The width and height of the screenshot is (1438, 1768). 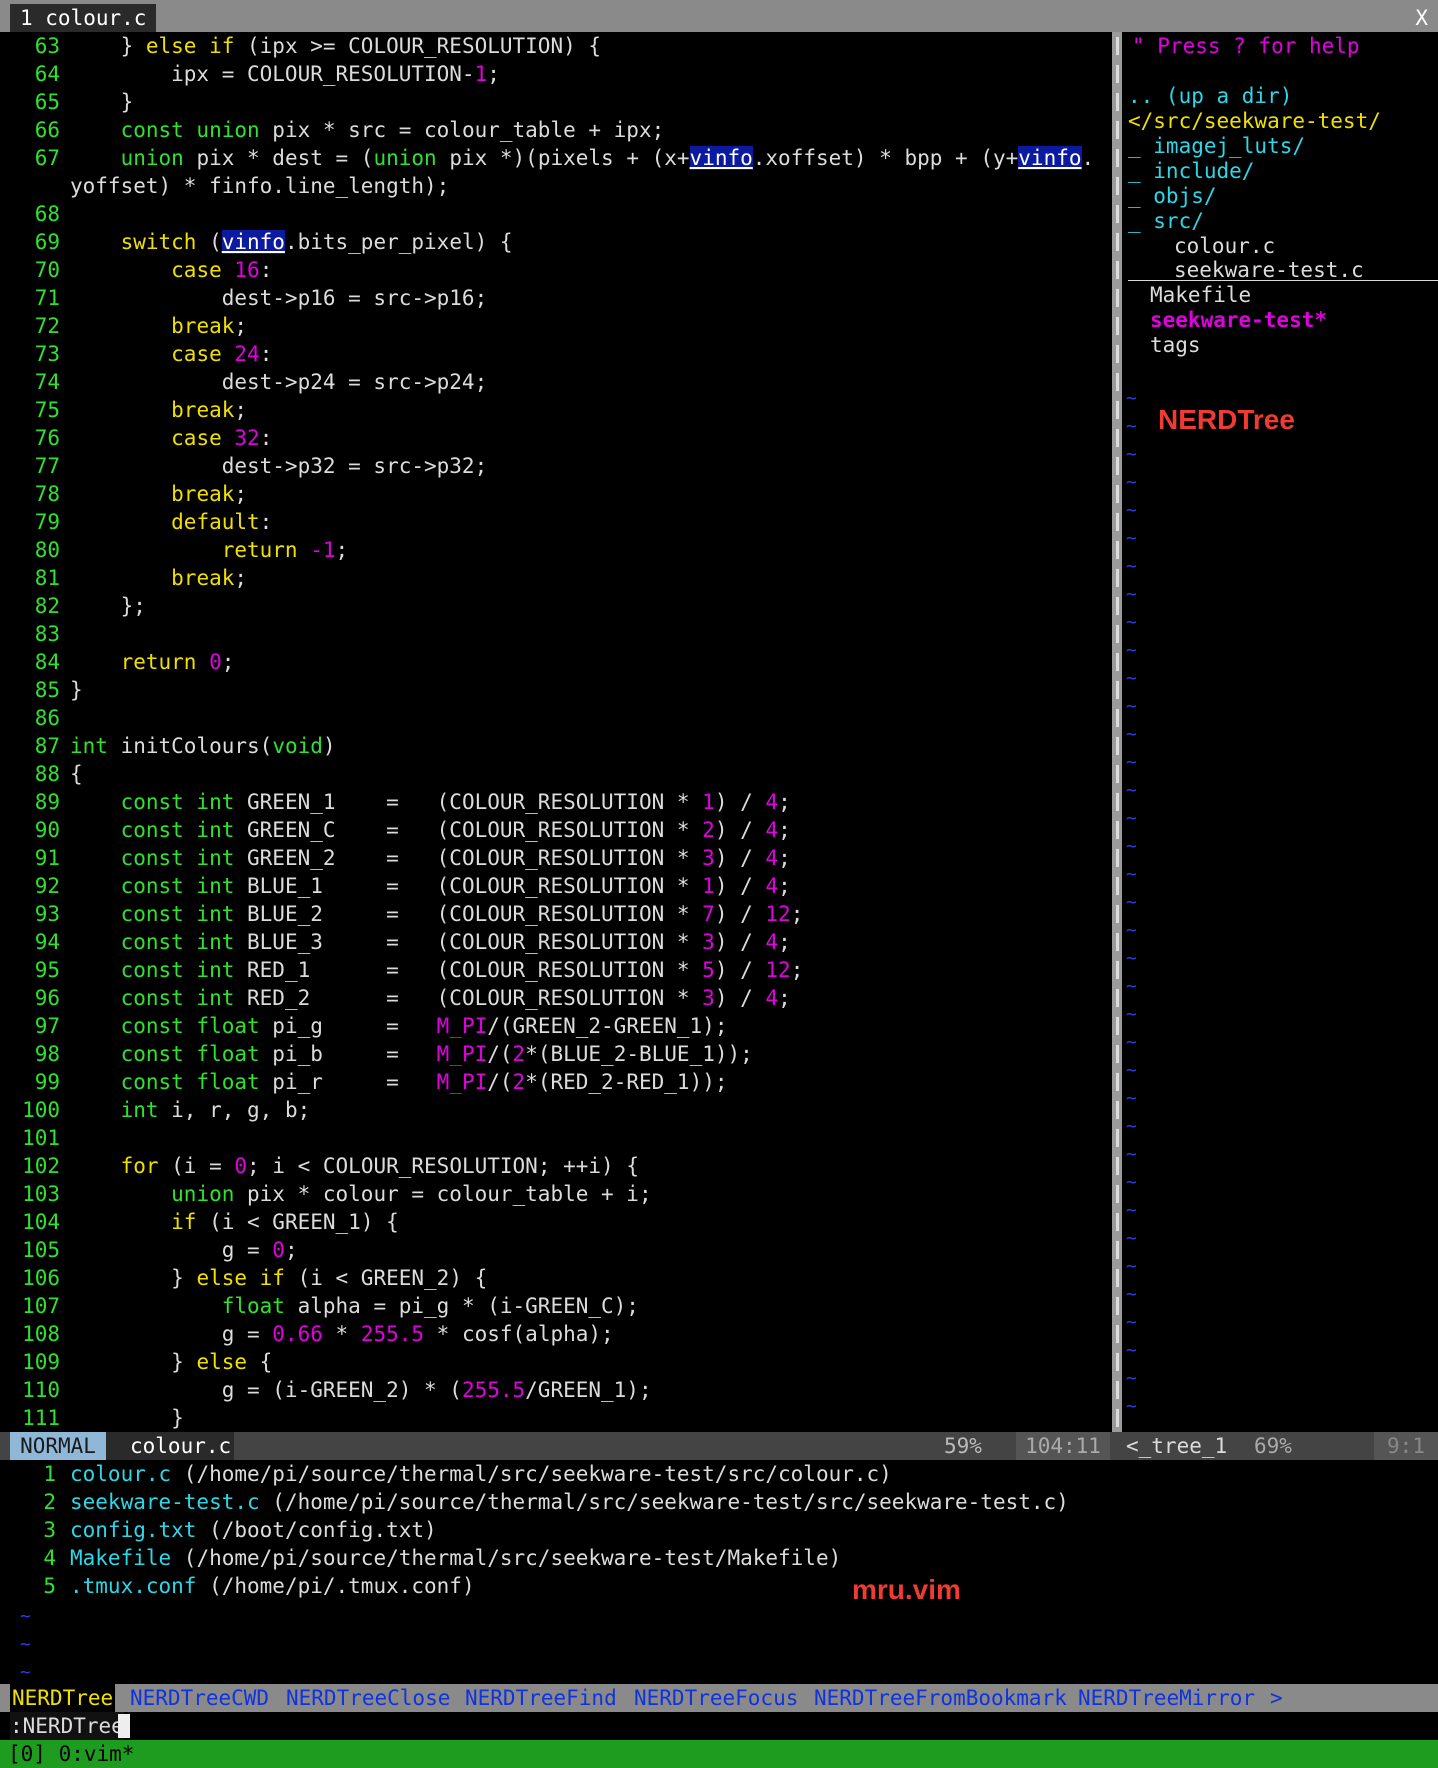 I want to click on code-line: 105 g = 0;, so click(x=556, y=1250).